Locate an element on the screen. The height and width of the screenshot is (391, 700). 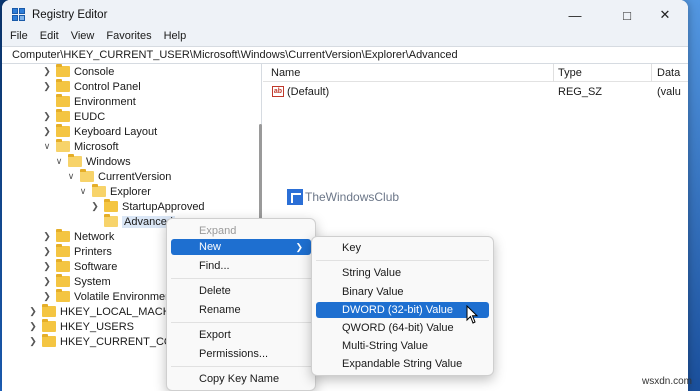
submenu-item-qword-value: QWORD (64-bit) Value is located at coordinates (402, 328).